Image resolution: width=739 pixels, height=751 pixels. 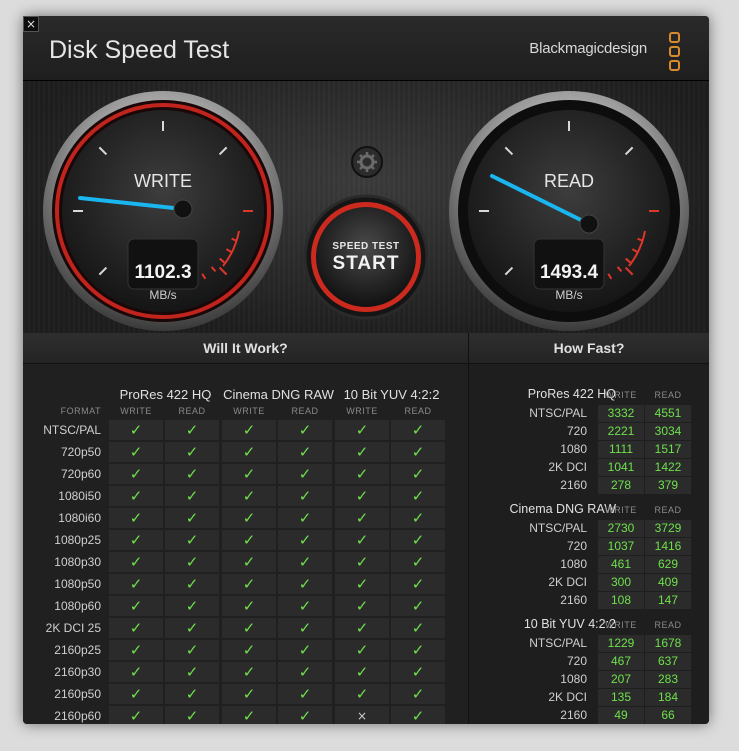 I want to click on how-fast-write-value: 3332, so click(x=621, y=413).